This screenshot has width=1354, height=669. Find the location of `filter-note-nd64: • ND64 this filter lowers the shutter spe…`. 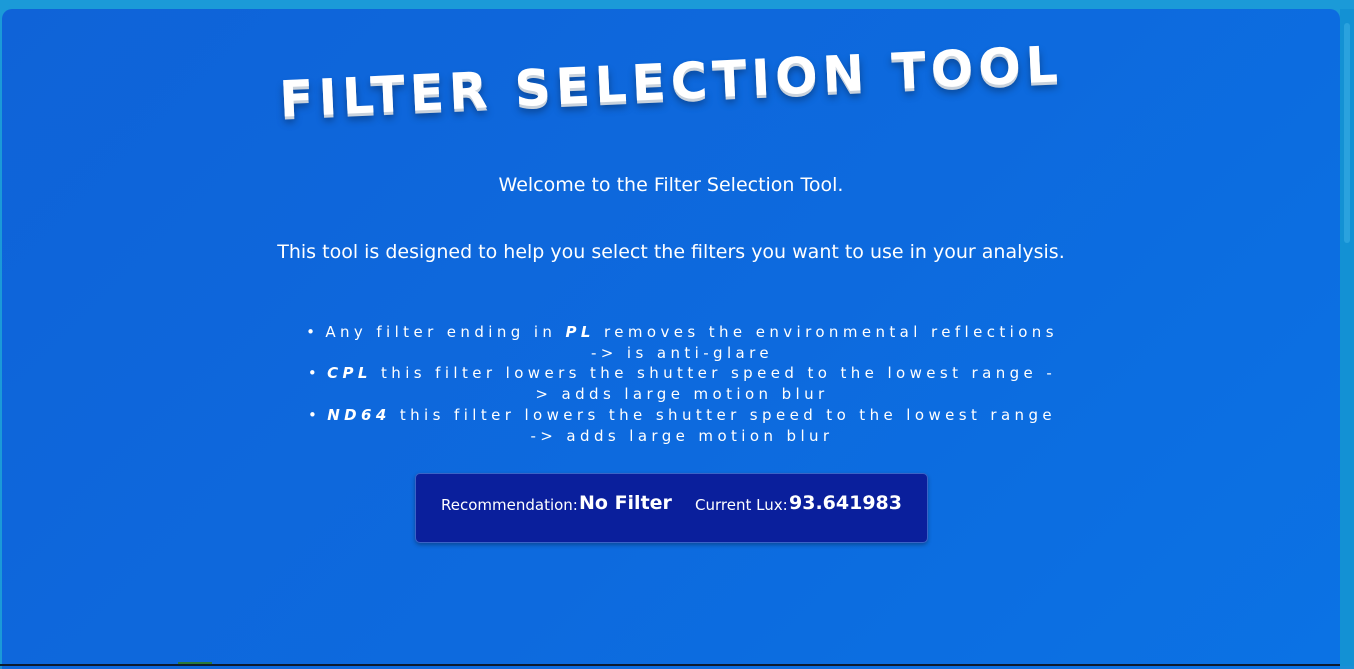

filter-note-nd64: • ND64 this filter lowers the shutter spe… is located at coordinates (682, 425).